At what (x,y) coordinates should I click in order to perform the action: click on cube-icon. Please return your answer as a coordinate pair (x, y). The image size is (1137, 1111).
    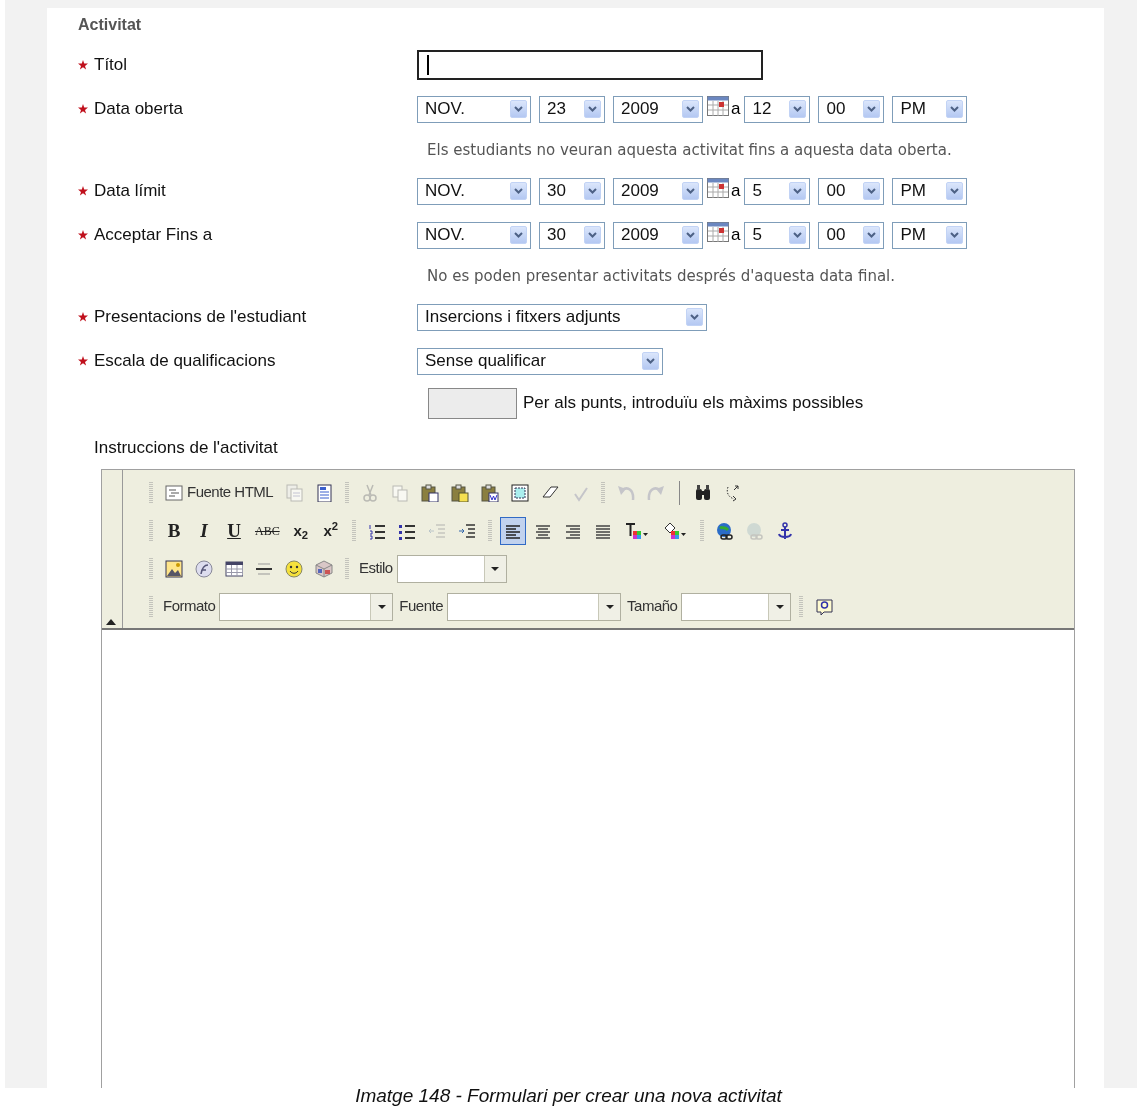
    Looking at the image, I should click on (324, 568).